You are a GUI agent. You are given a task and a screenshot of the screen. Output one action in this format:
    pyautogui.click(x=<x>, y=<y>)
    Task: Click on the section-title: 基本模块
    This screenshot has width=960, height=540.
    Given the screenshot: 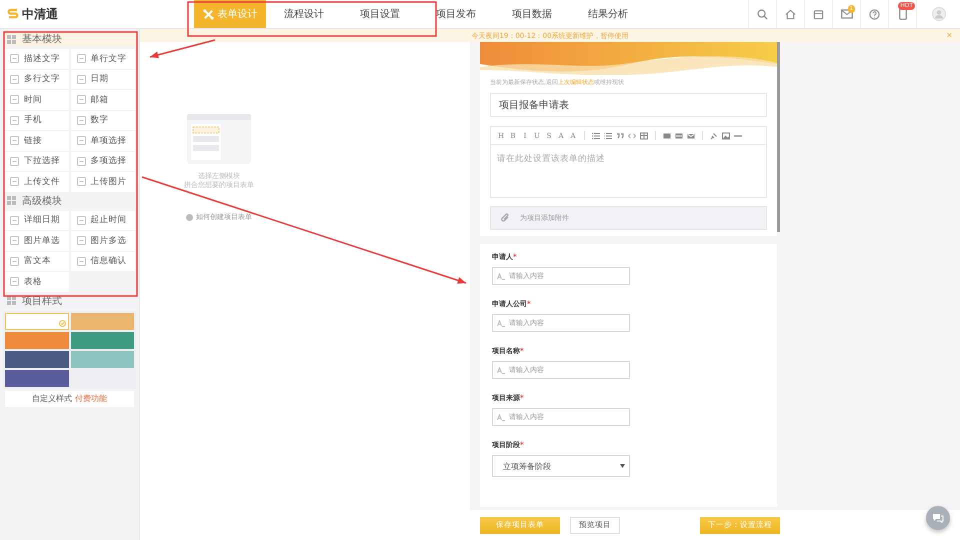 What is the action you would take?
    pyautogui.click(x=42, y=39)
    